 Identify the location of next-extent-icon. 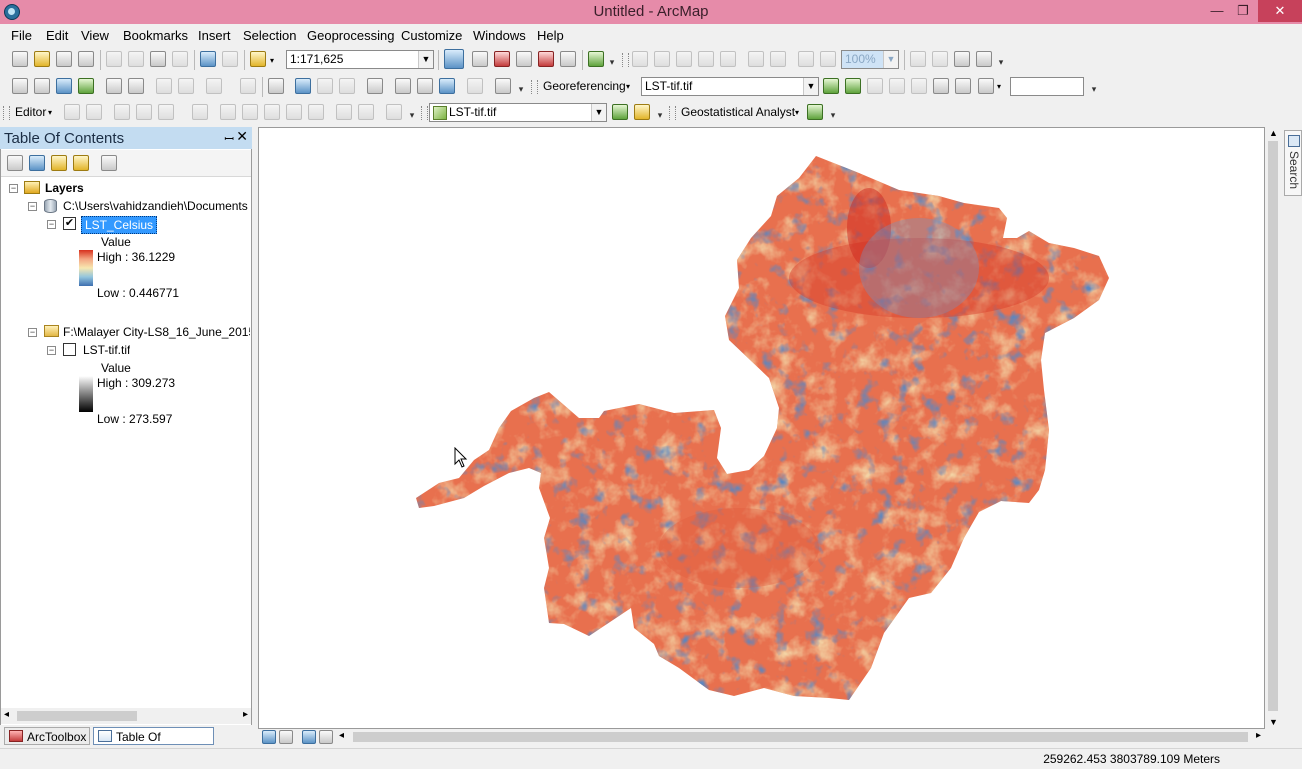
(828, 59).